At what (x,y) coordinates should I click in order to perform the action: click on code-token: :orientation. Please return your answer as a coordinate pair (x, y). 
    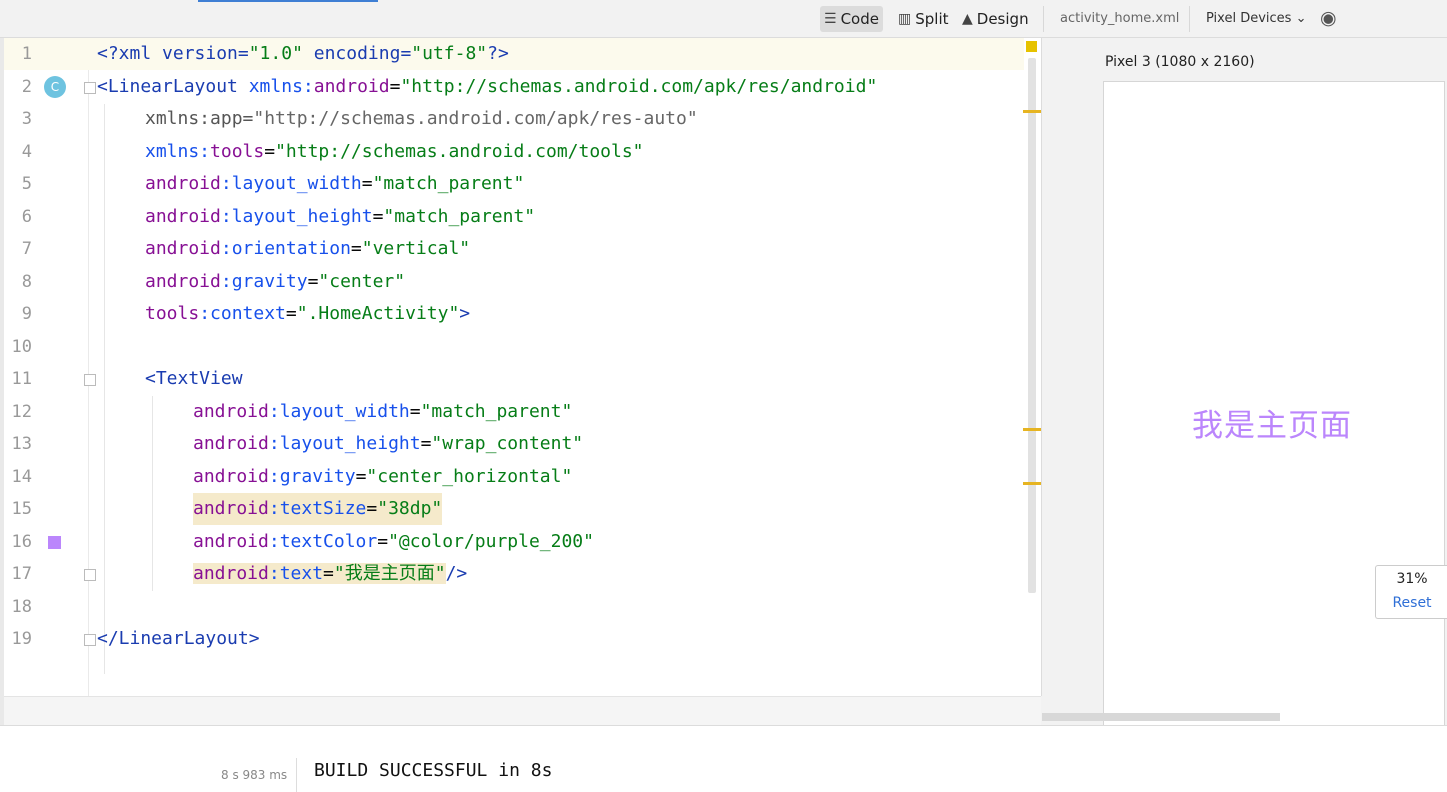
    Looking at the image, I should click on (285, 248).